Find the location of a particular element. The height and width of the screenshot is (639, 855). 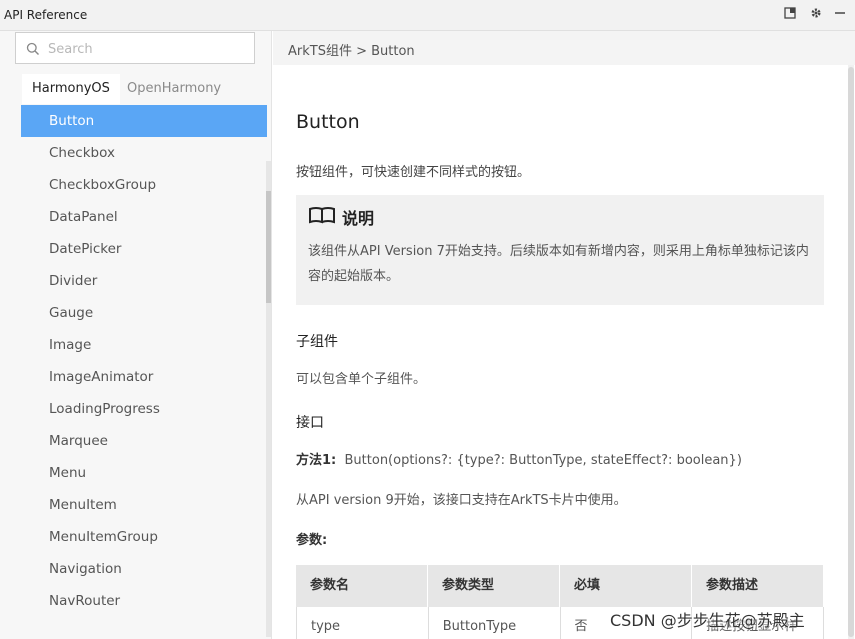

gear-icon is located at coordinates (816, 14).